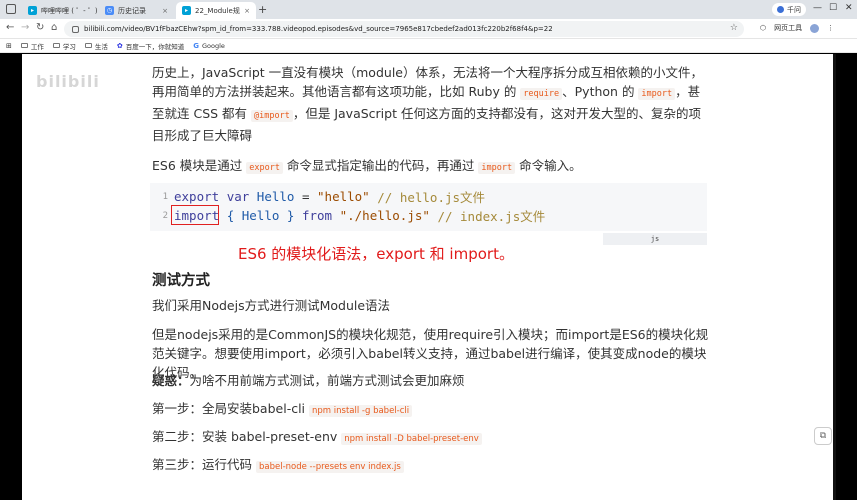  I want to click on home-icon: ⌂, so click(54, 27).